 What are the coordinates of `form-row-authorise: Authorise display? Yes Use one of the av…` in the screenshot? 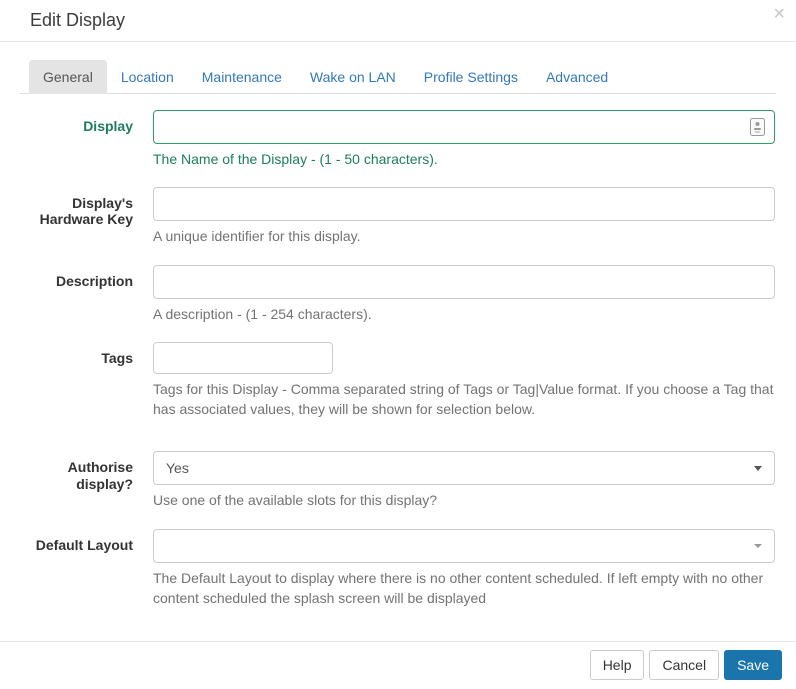 It's located at (402, 480).